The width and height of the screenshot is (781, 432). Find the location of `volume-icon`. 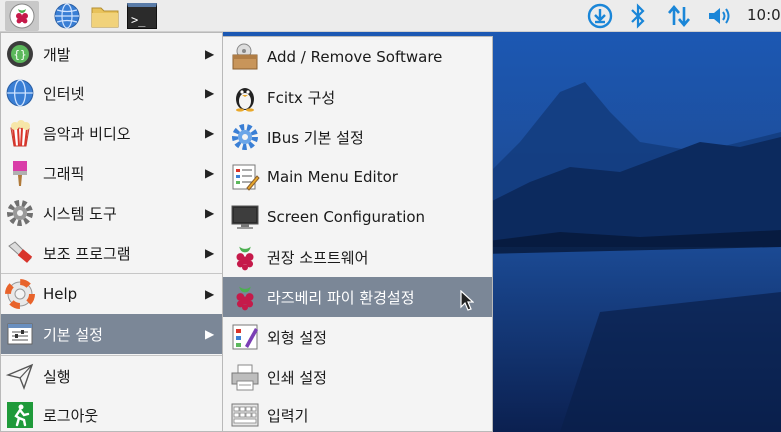

volume-icon is located at coordinates (719, 16).